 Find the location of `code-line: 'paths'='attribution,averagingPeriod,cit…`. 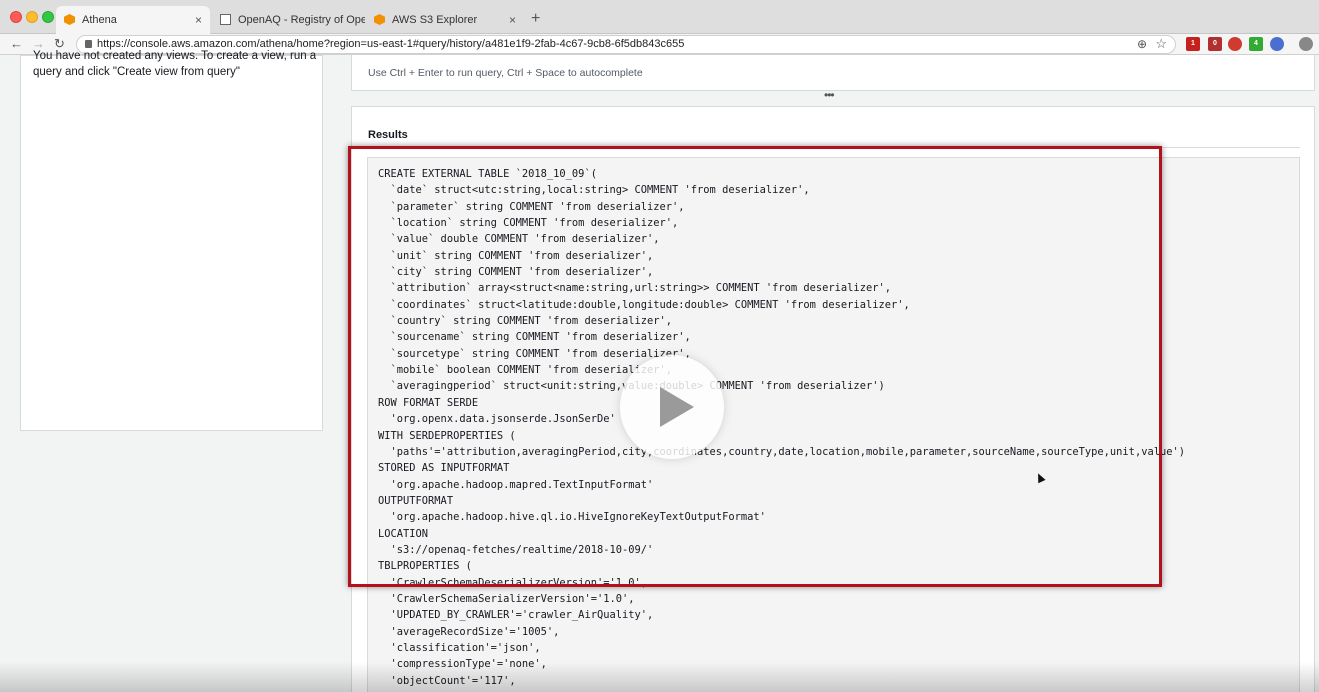

code-line: 'paths'='attribution,averagingPeriod,cit… is located at coordinates (781, 451).